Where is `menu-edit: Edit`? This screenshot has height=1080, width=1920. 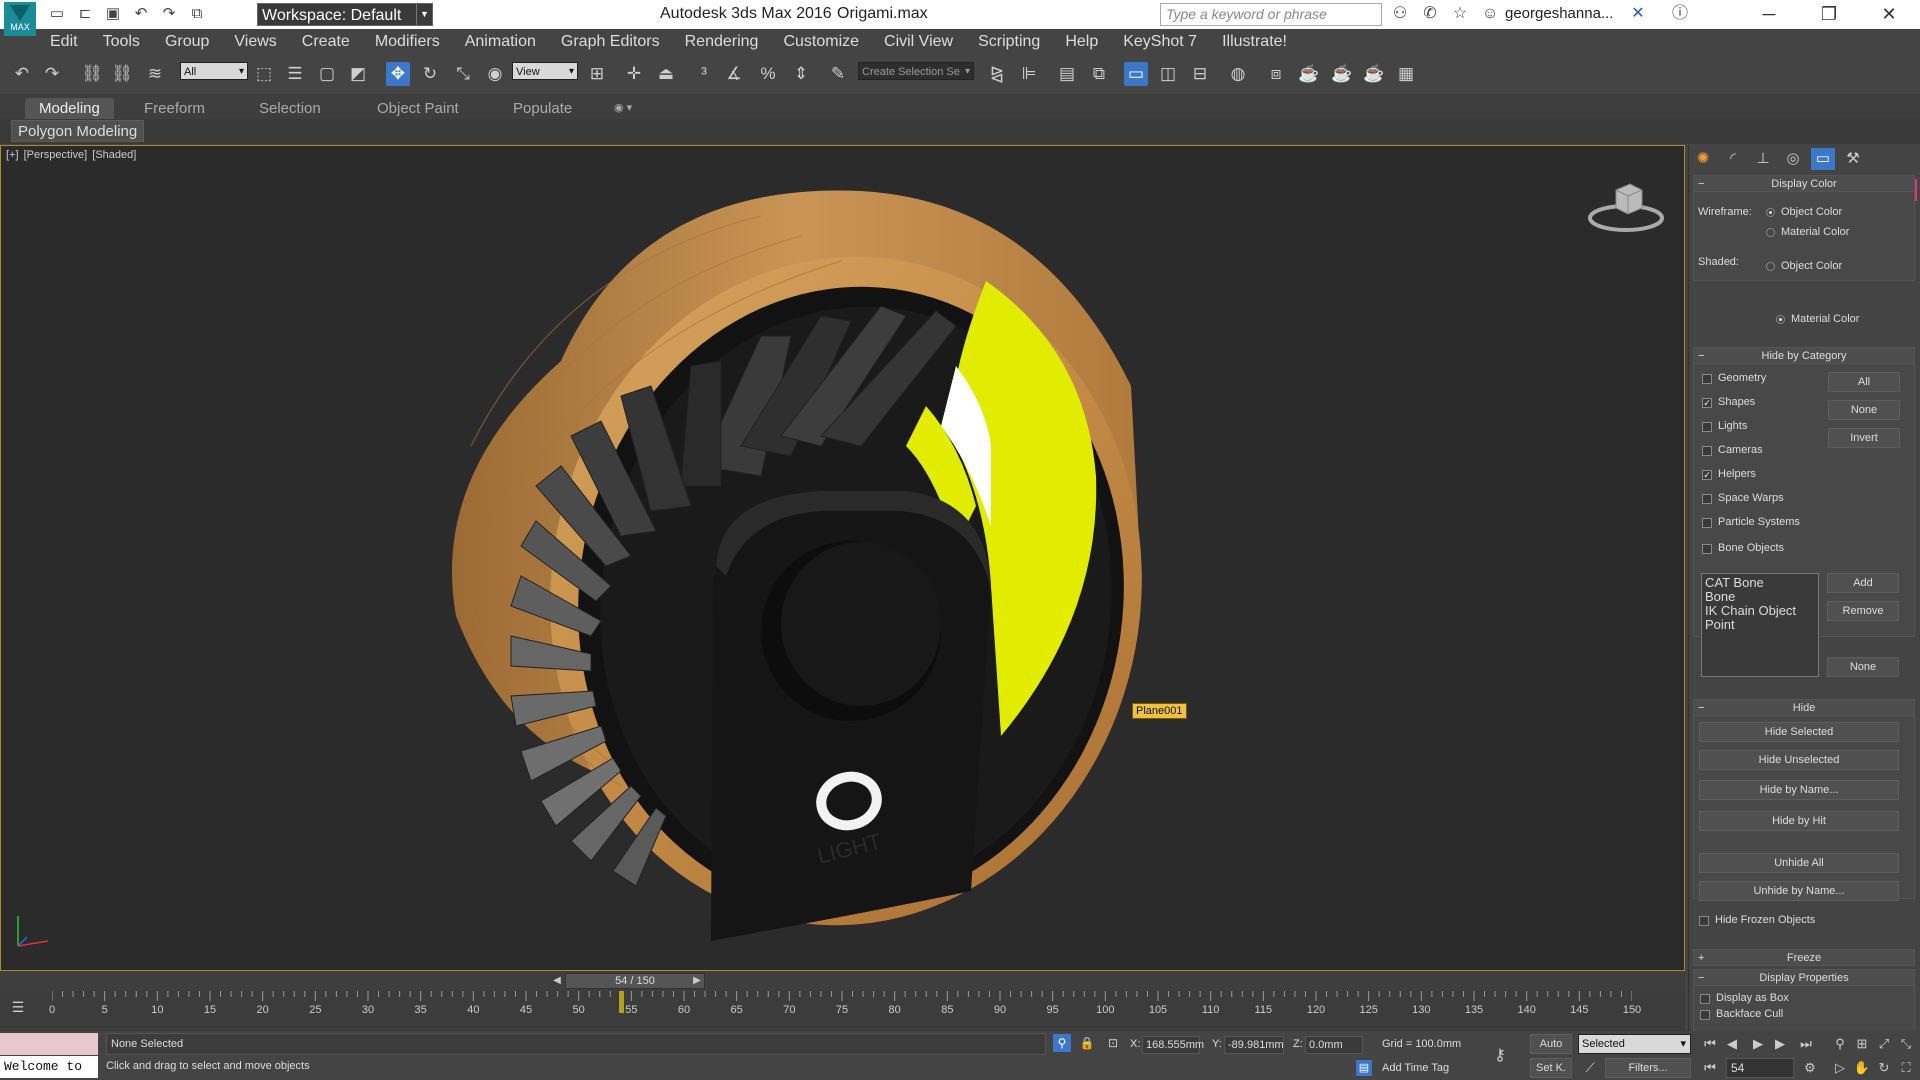 menu-edit: Edit is located at coordinates (64, 42).